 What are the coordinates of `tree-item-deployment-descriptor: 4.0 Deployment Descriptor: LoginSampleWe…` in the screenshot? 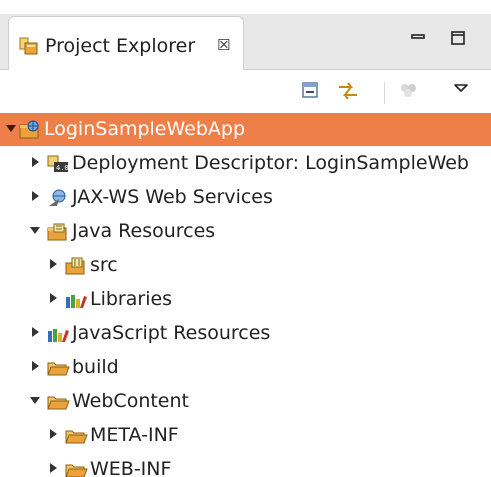 It's located at (245, 163).